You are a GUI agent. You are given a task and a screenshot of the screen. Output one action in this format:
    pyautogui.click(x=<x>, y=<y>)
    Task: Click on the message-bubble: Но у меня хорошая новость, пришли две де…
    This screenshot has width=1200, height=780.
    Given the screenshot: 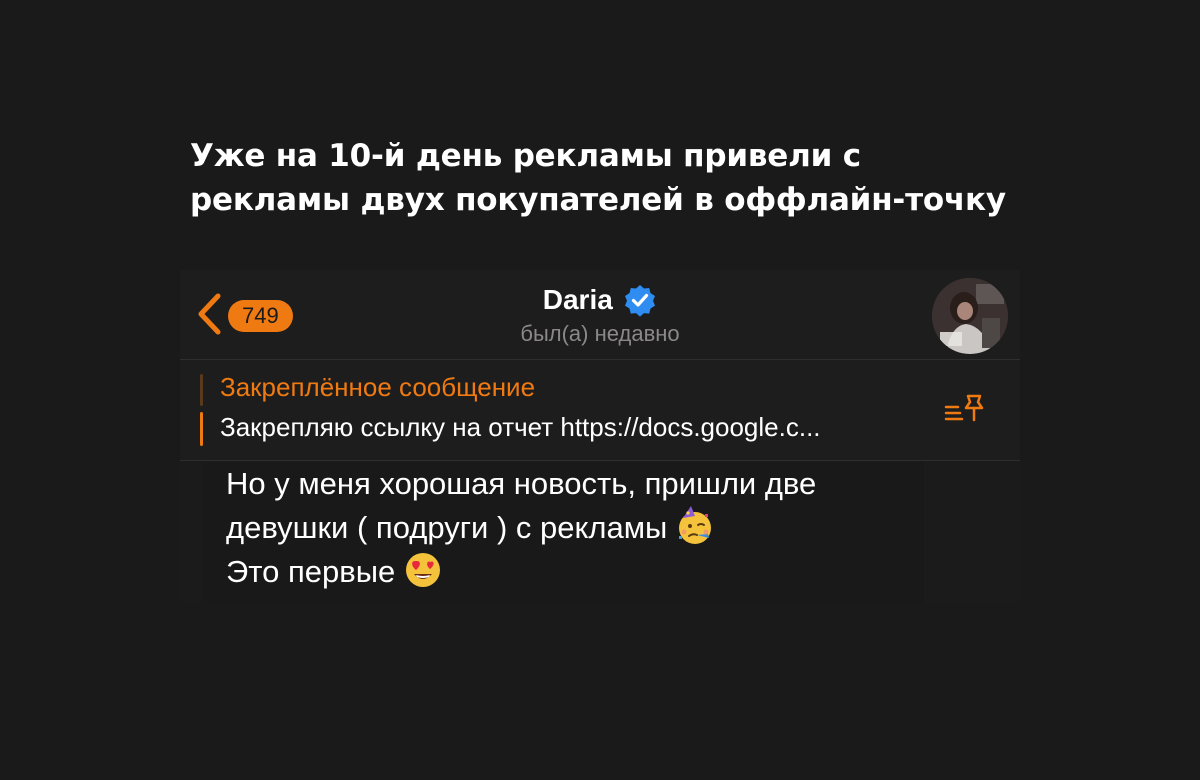 What is the action you would take?
    pyautogui.click(x=563, y=532)
    